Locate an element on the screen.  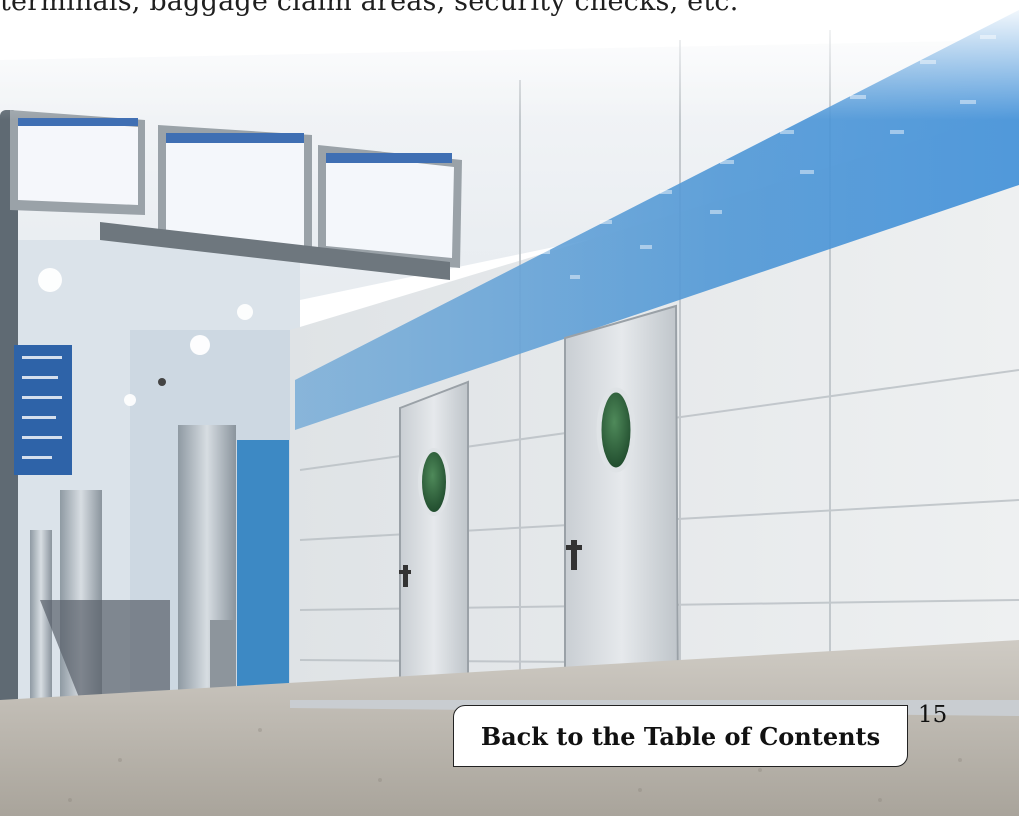
back-to-contents-button: Back to the Table of Contents is located at coordinates (680, 736).